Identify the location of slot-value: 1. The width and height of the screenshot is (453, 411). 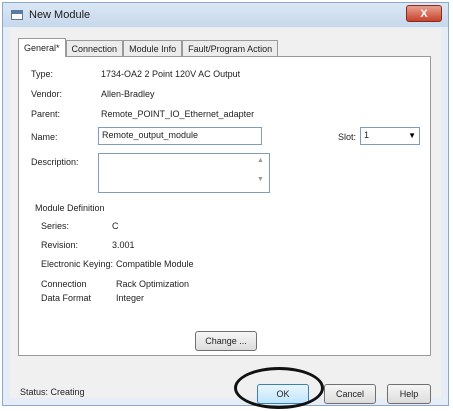
(367, 135).